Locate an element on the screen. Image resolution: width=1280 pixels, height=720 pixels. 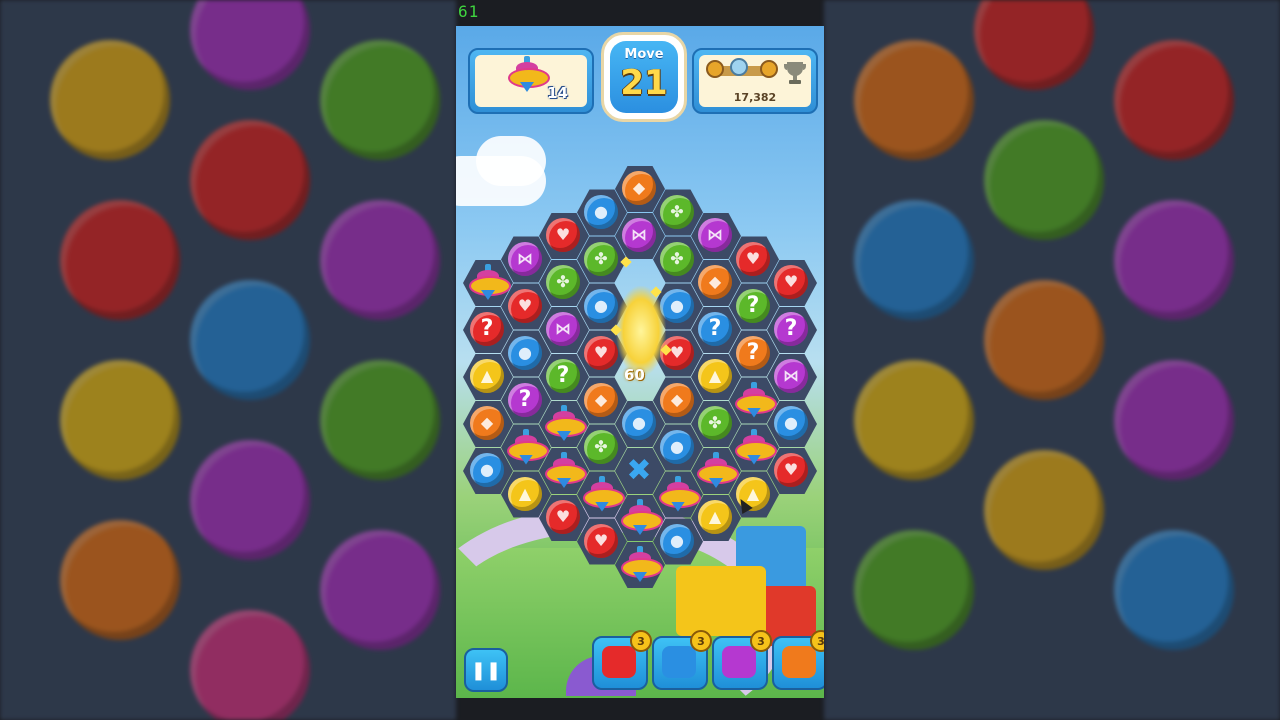
pause-button: ❚❚ is located at coordinates (486, 670).